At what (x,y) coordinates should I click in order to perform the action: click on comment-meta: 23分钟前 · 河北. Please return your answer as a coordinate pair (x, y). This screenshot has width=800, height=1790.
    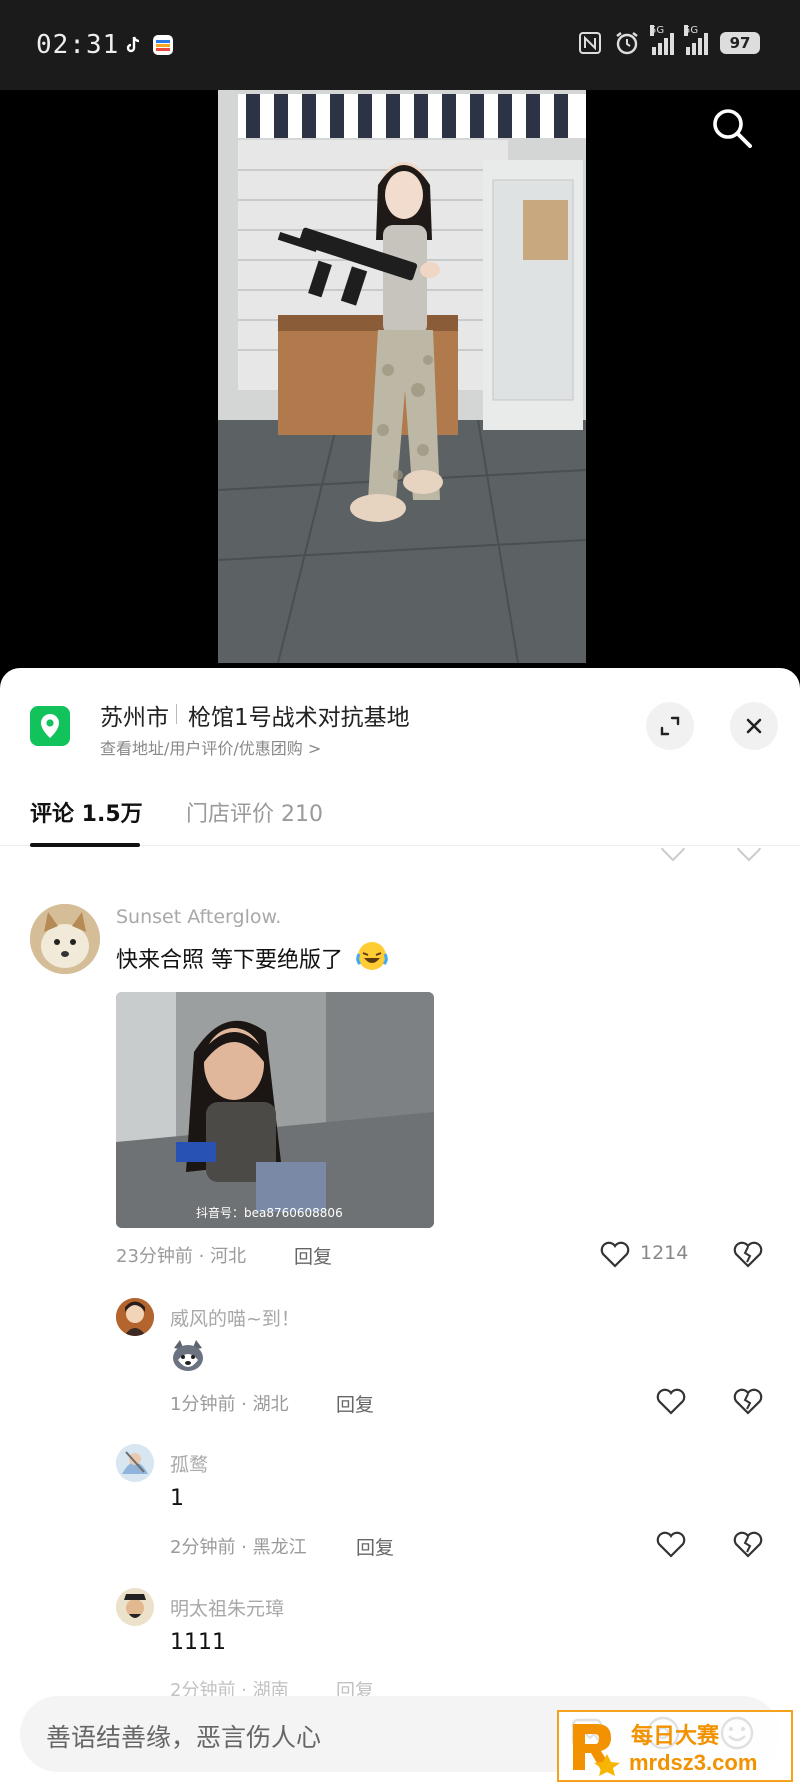
    Looking at the image, I should click on (181, 1256).